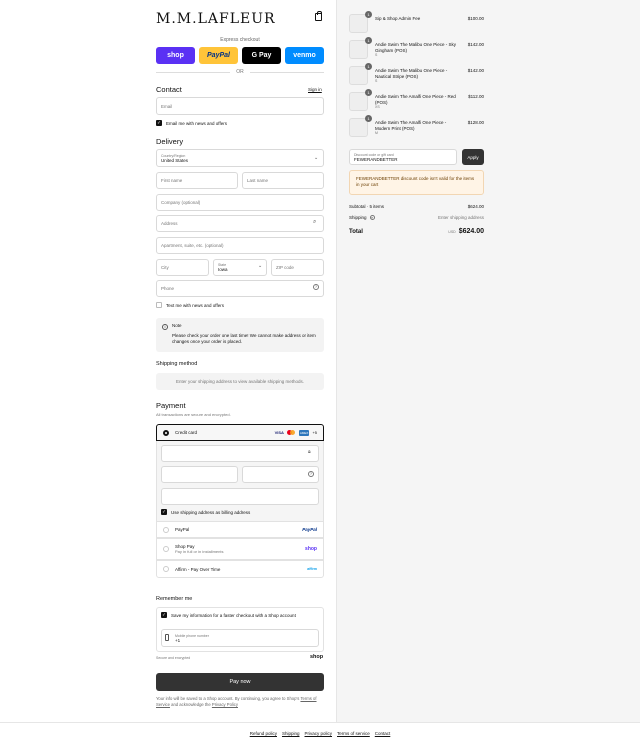 This screenshot has width=640, height=743. What do you see at coordinates (291, 733) in the screenshot?
I see `shipping-link: Shipping` at bounding box center [291, 733].